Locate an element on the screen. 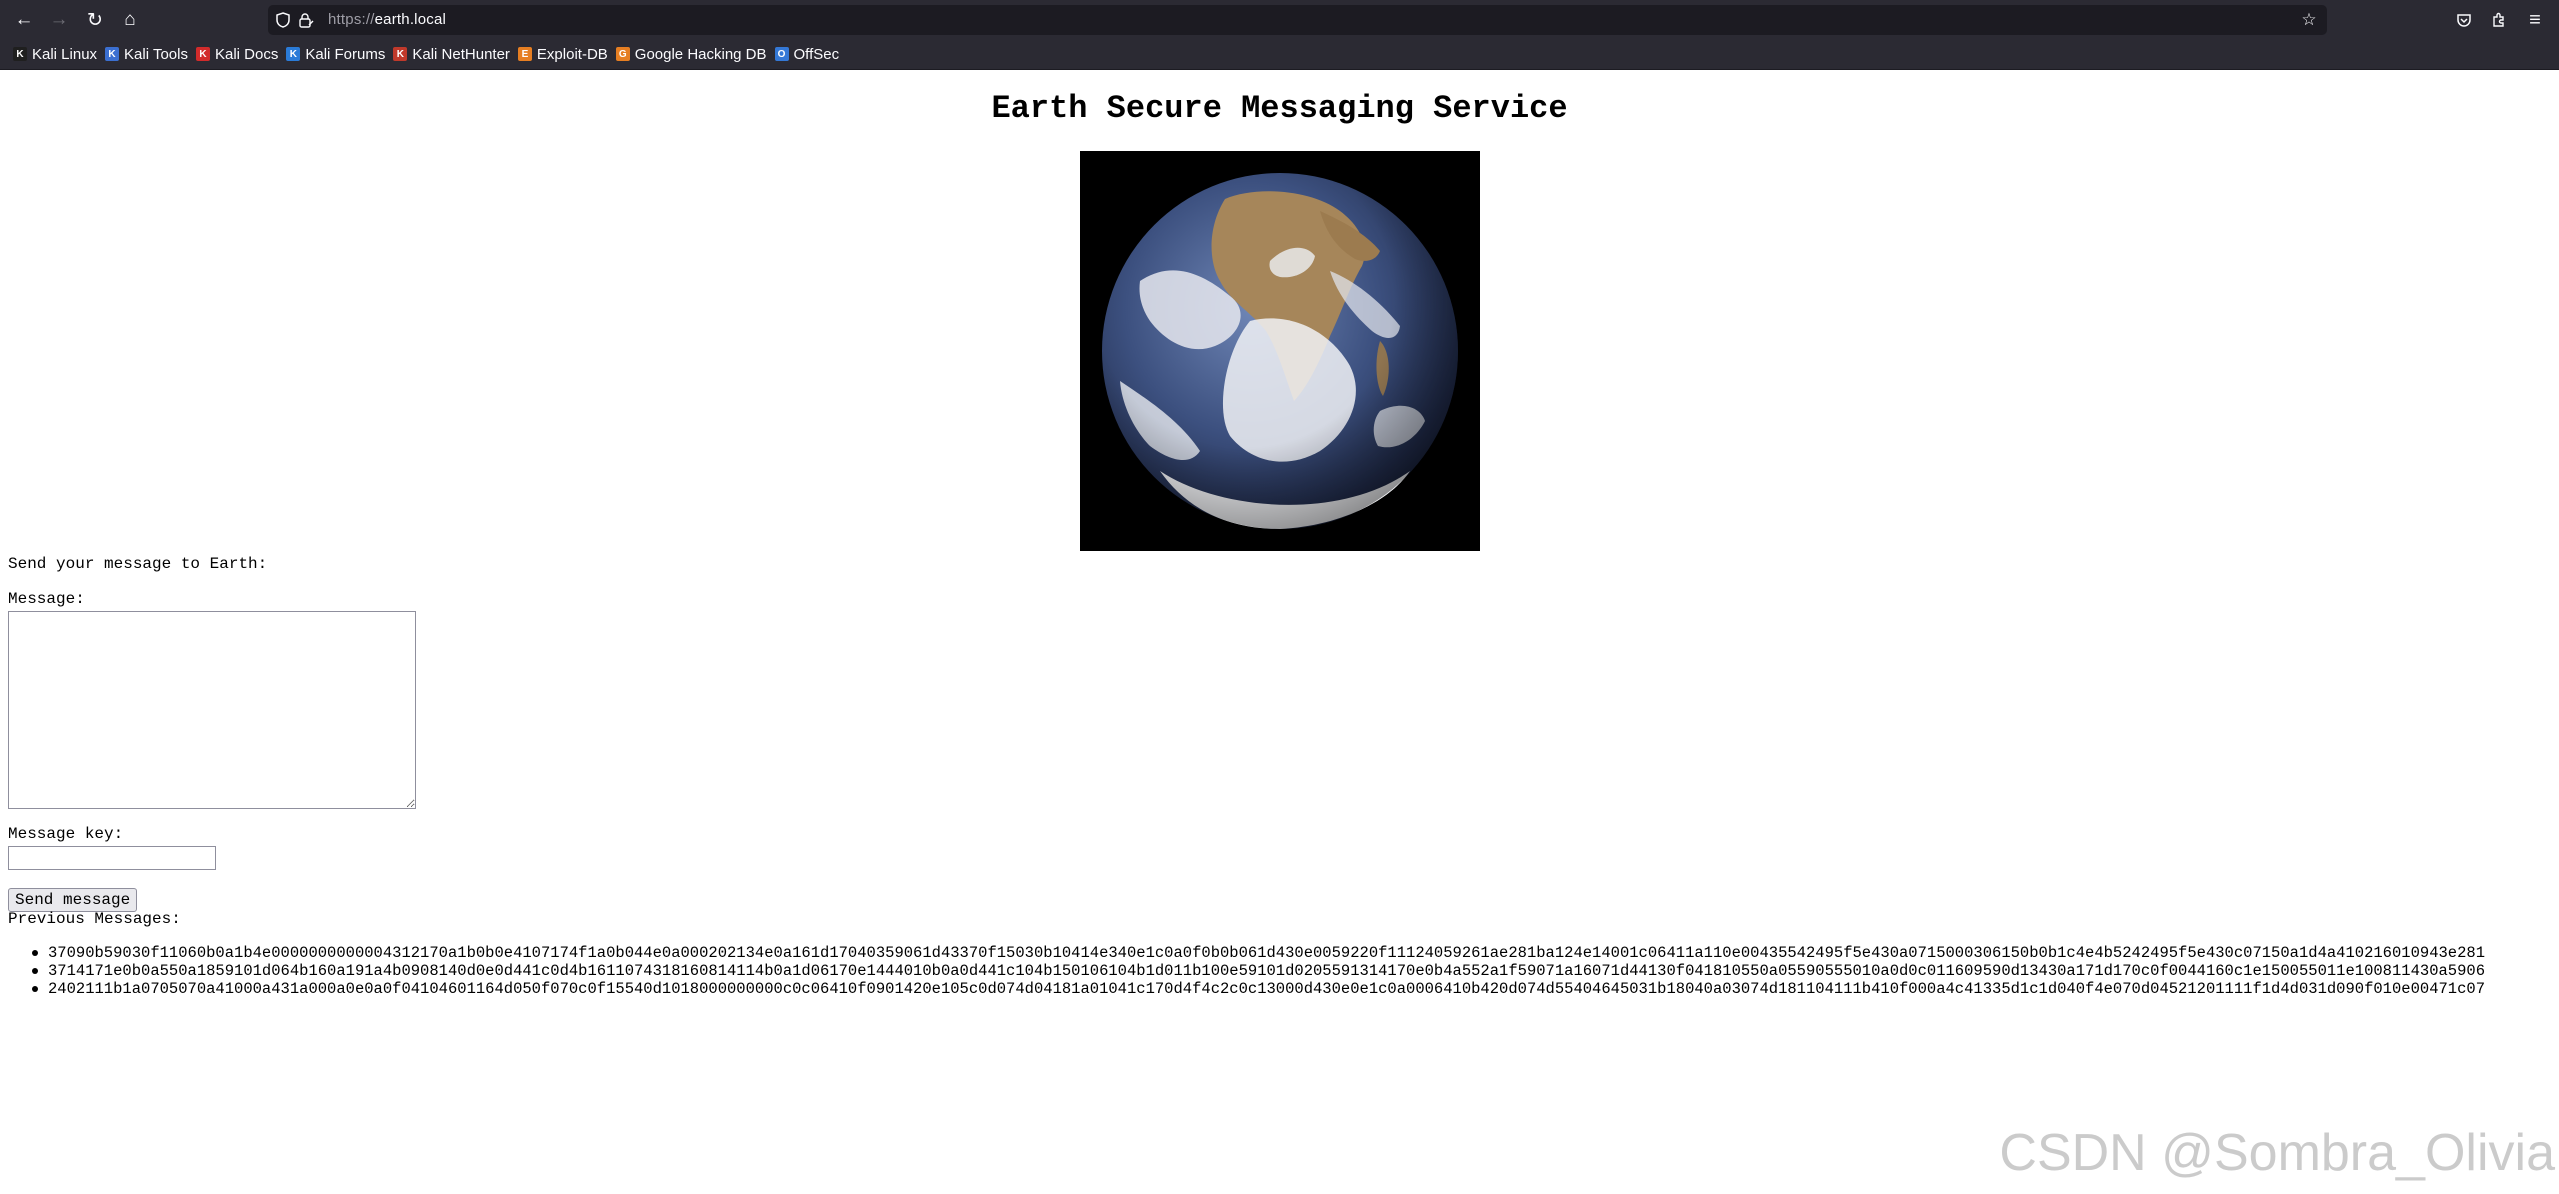 The image size is (2559, 1194). bookmark-favicon-icon: G is located at coordinates (622, 54).